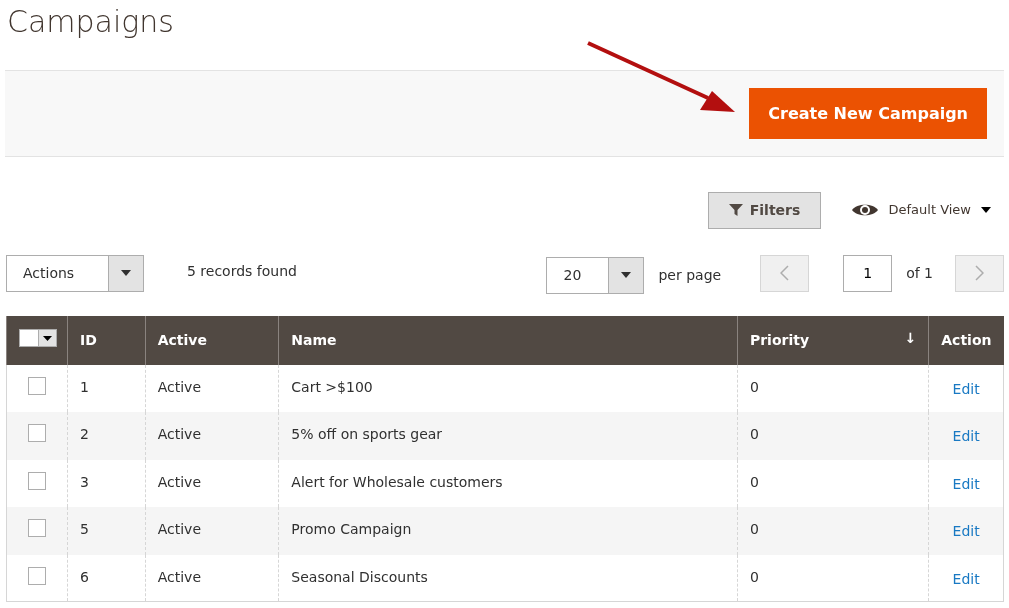 This screenshot has height=608, width=1009. Describe the element at coordinates (868, 273) in the screenshot. I see `page-input: 1` at that location.